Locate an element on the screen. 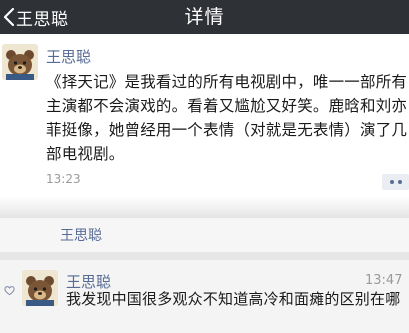 The image size is (409, 333). section-separator is located at coordinates (204, 256).